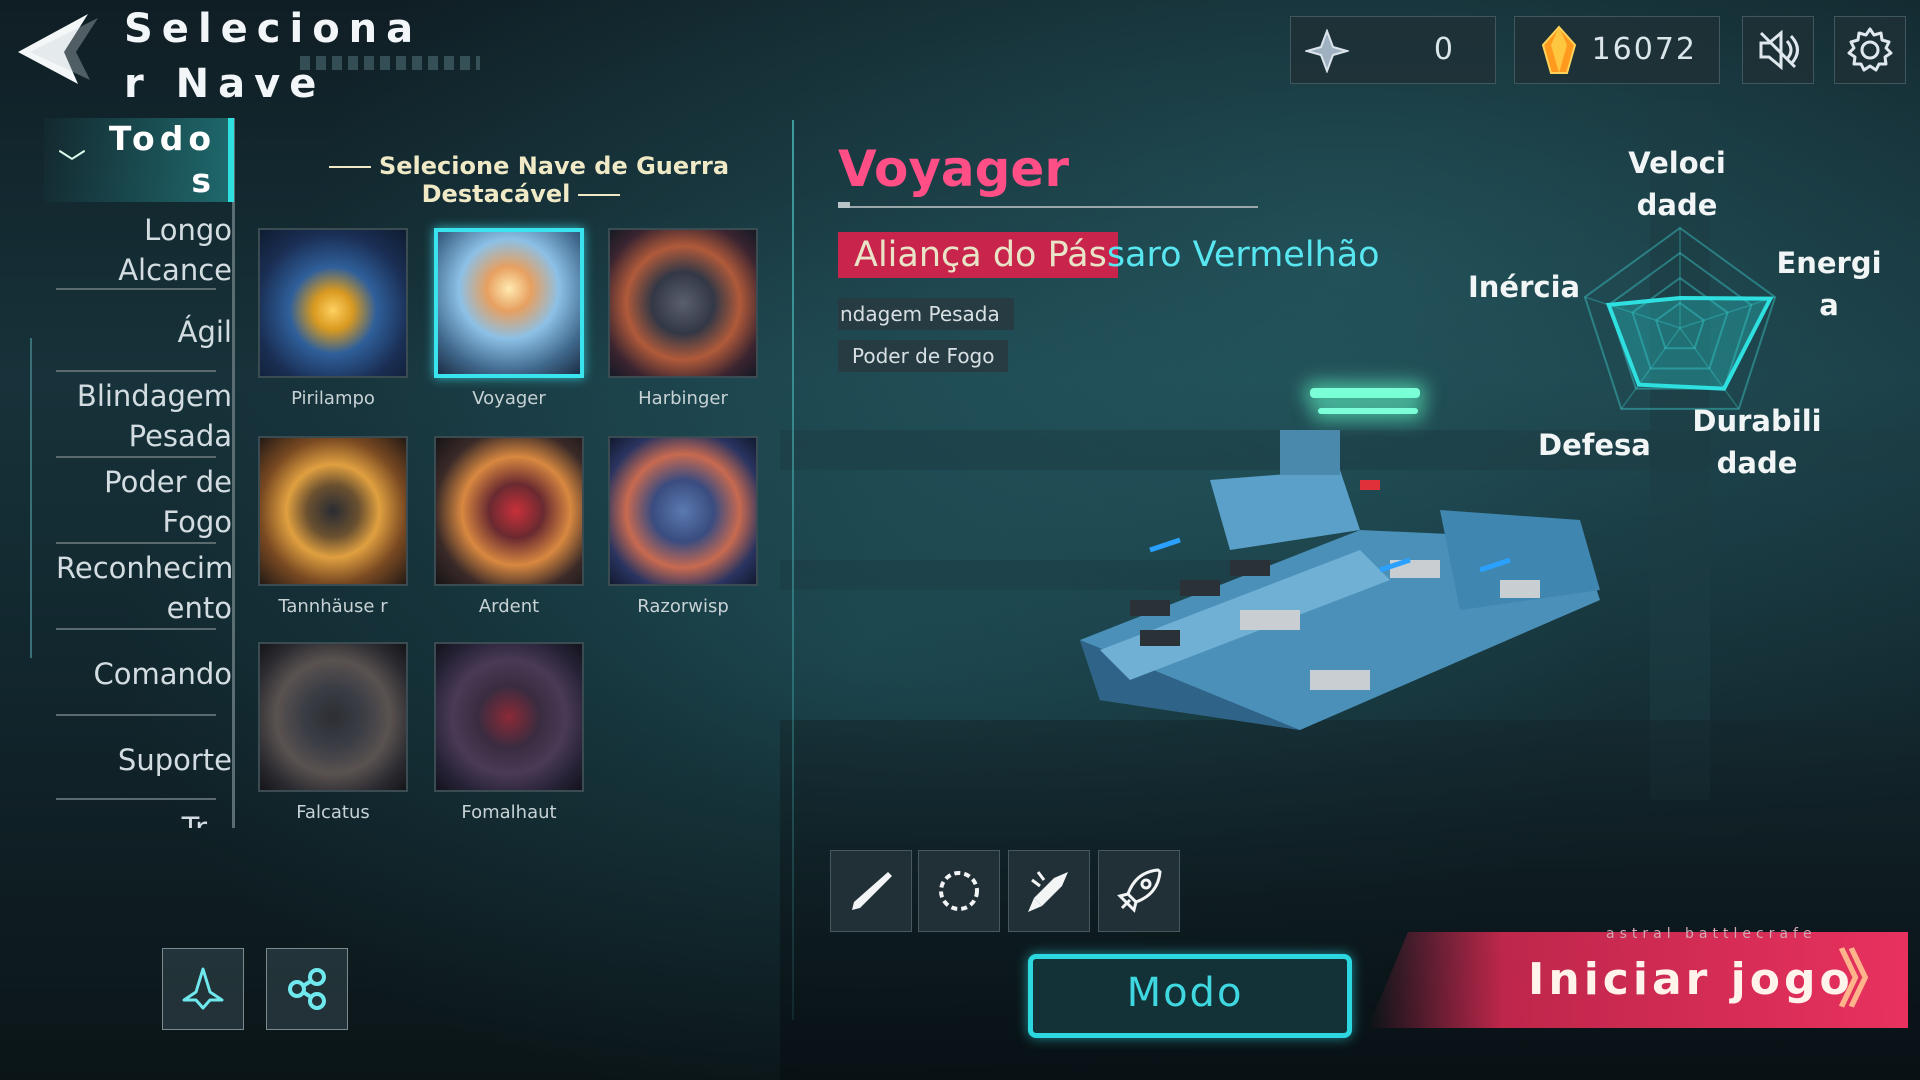 This screenshot has width=1920, height=1080. I want to click on ship-card-voyager: Voyager, so click(509, 319).